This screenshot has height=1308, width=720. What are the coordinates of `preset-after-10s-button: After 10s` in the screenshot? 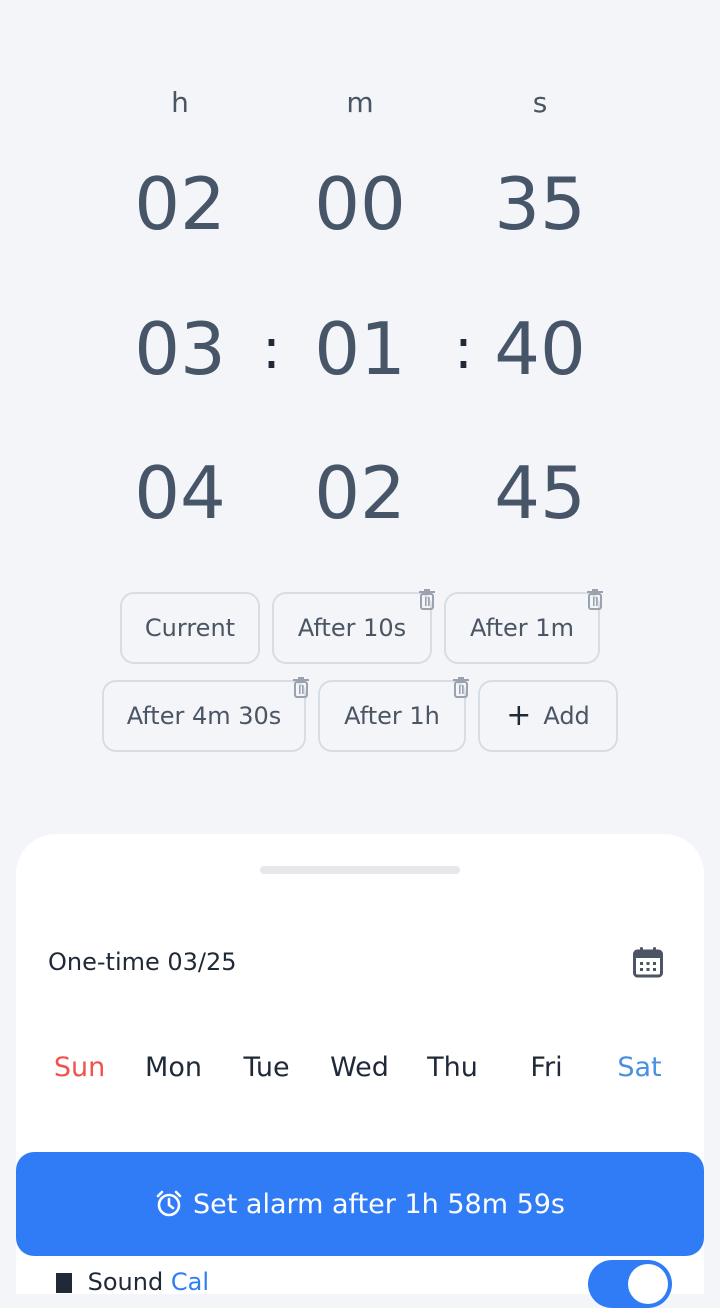 It's located at (352, 628).